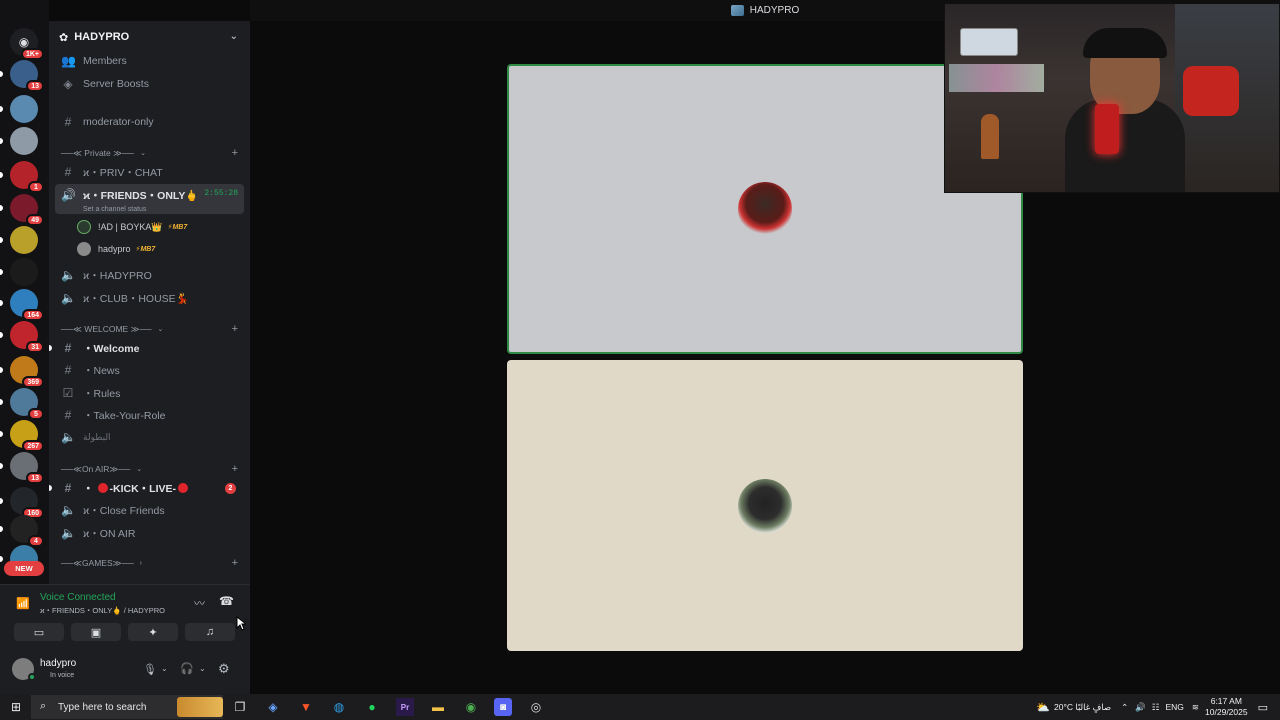  I want to click on members-link: 👥 Members, so click(149, 61).